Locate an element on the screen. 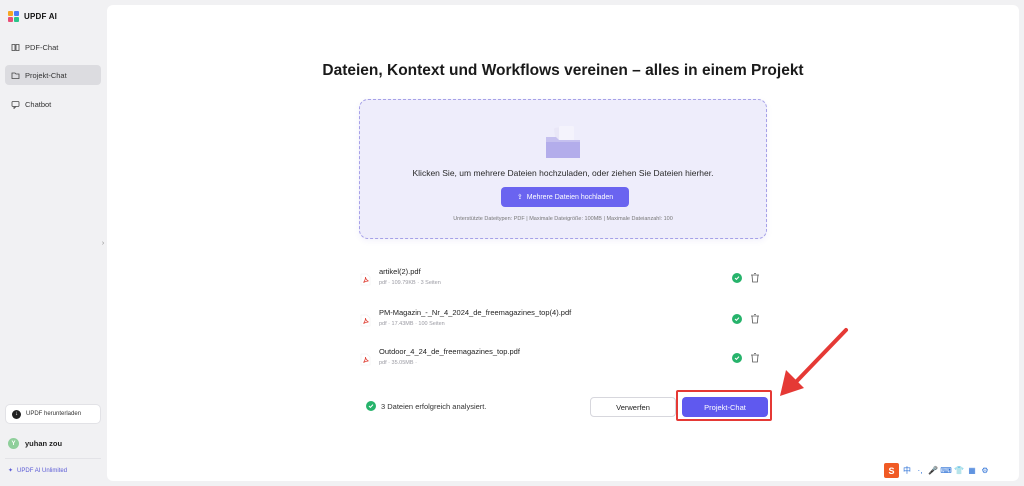 This screenshot has width=1024, height=486. file-name: artikel(2).pdf is located at coordinates (400, 271).